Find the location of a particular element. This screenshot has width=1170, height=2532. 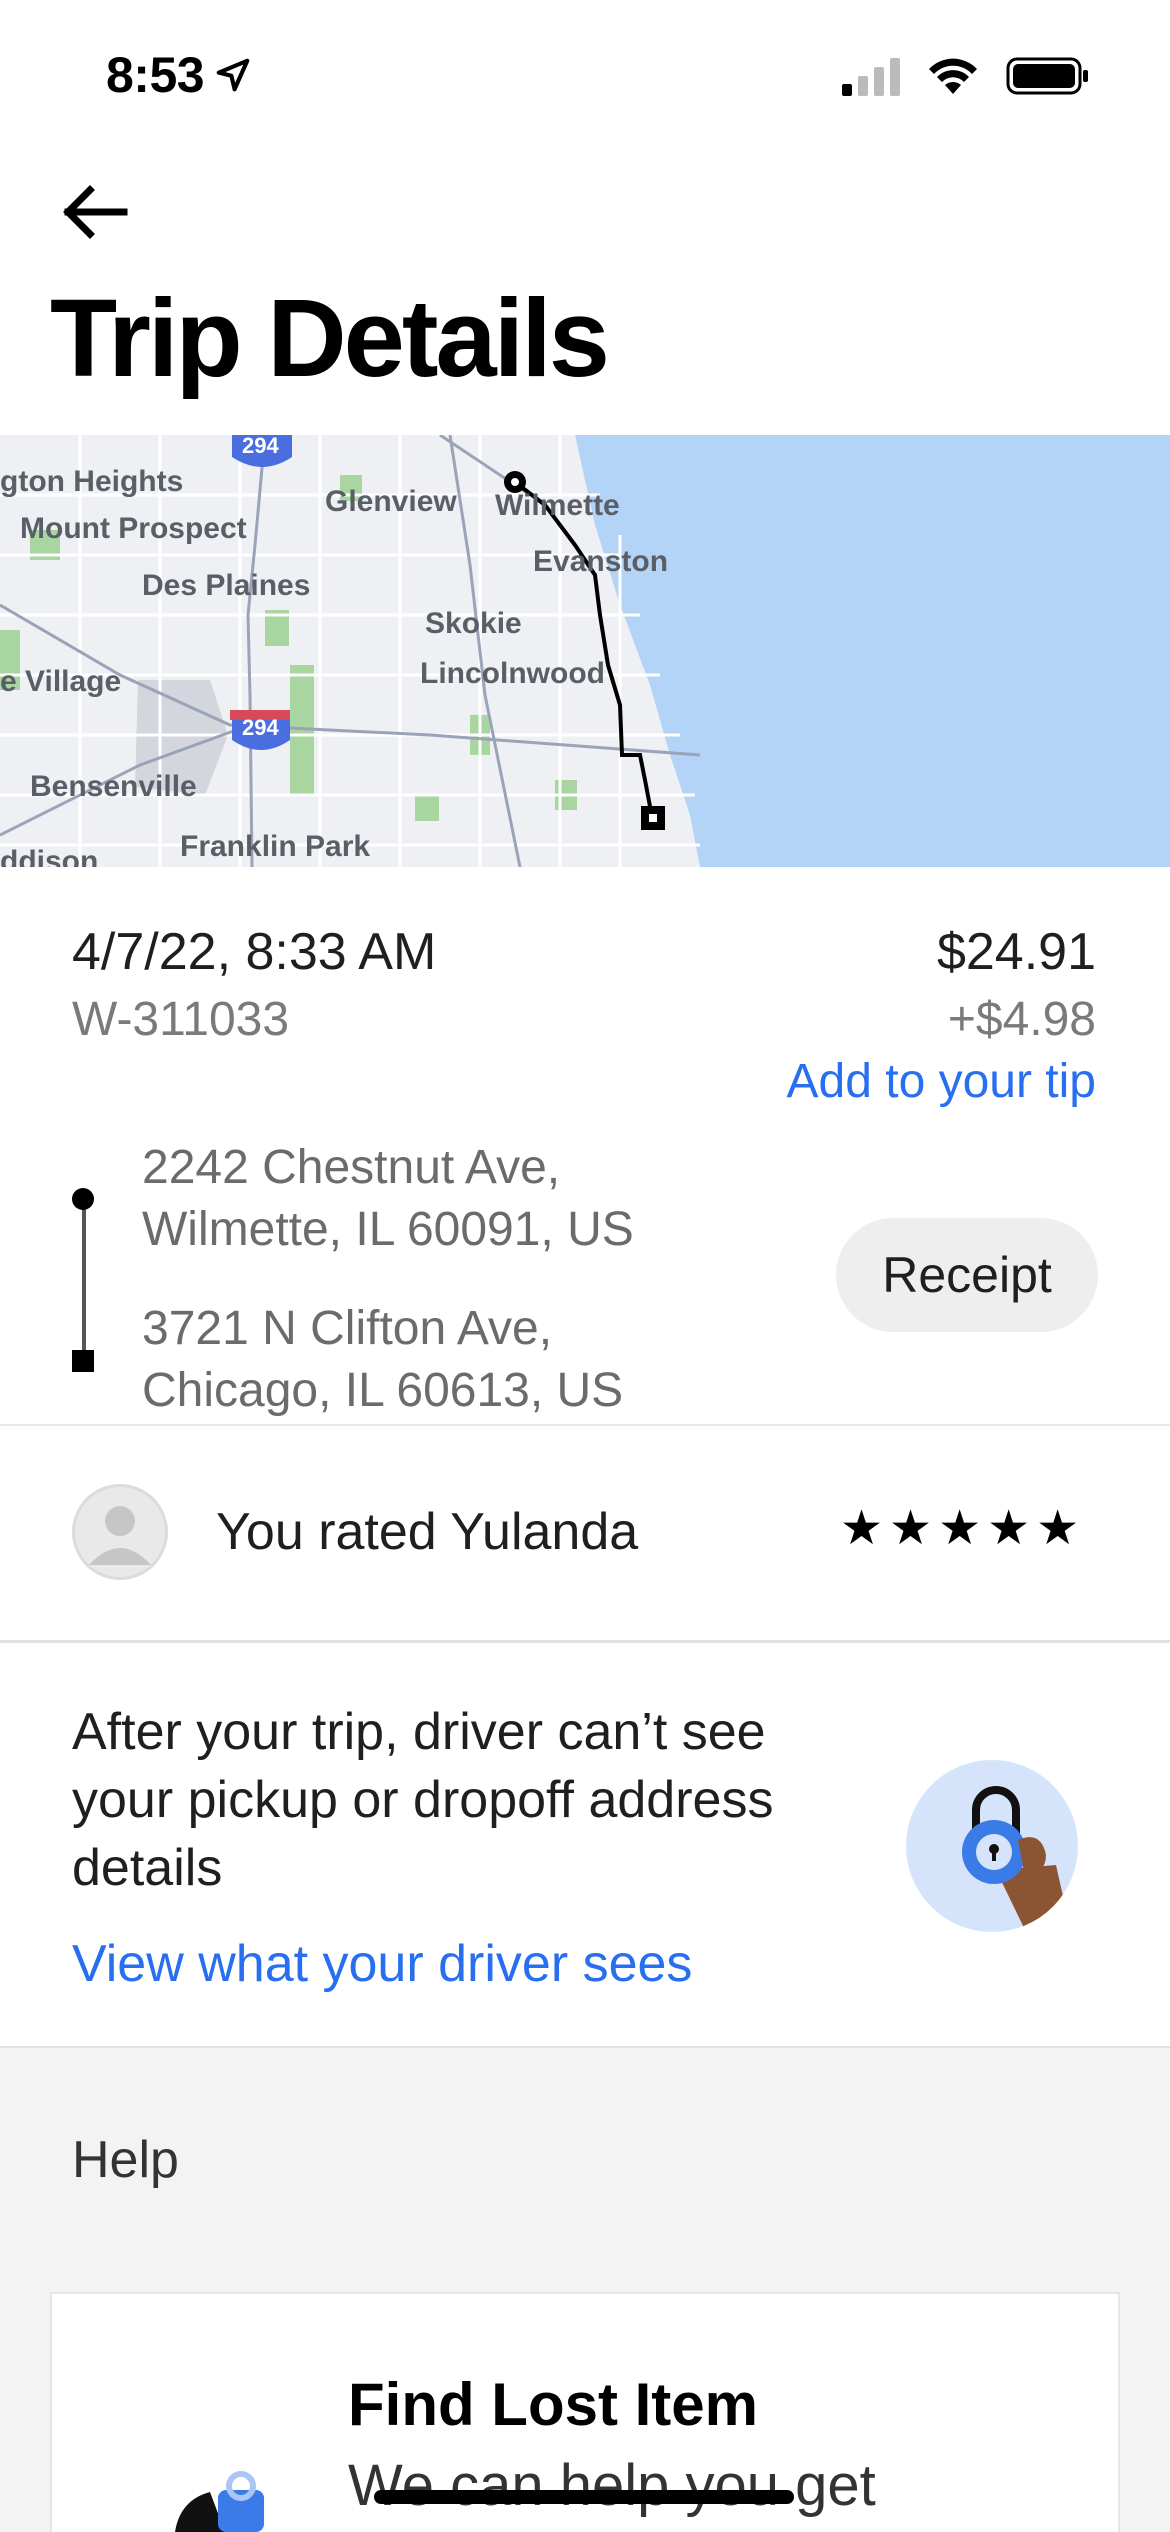

map-label: Lincolnwood is located at coordinates (512, 673).